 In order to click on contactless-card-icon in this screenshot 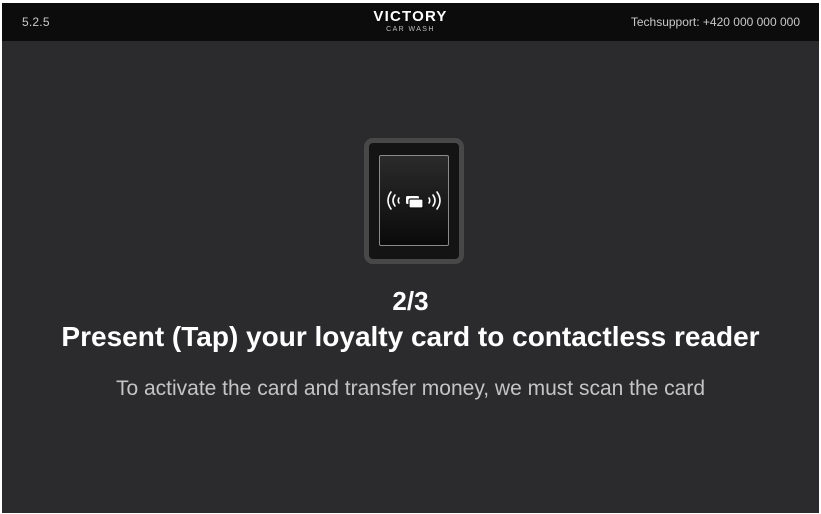, I will do `click(414, 200)`.